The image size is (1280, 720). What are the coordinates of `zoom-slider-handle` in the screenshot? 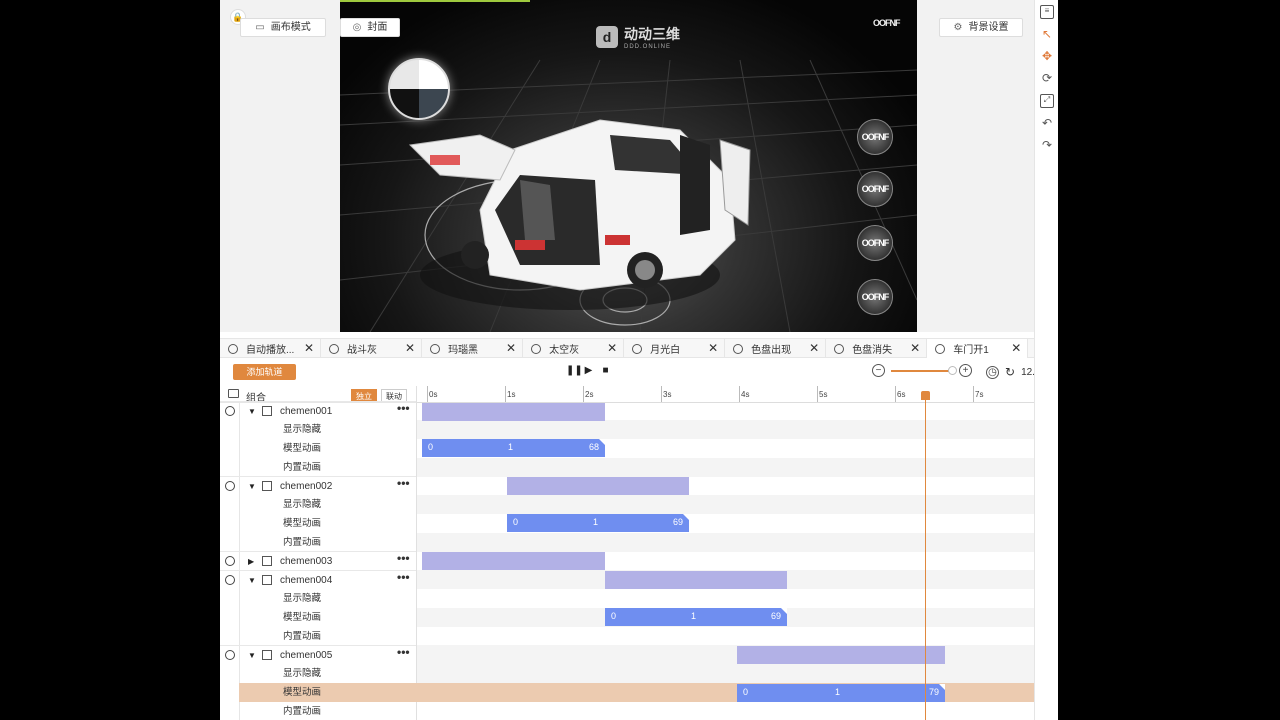 It's located at (952, 370).